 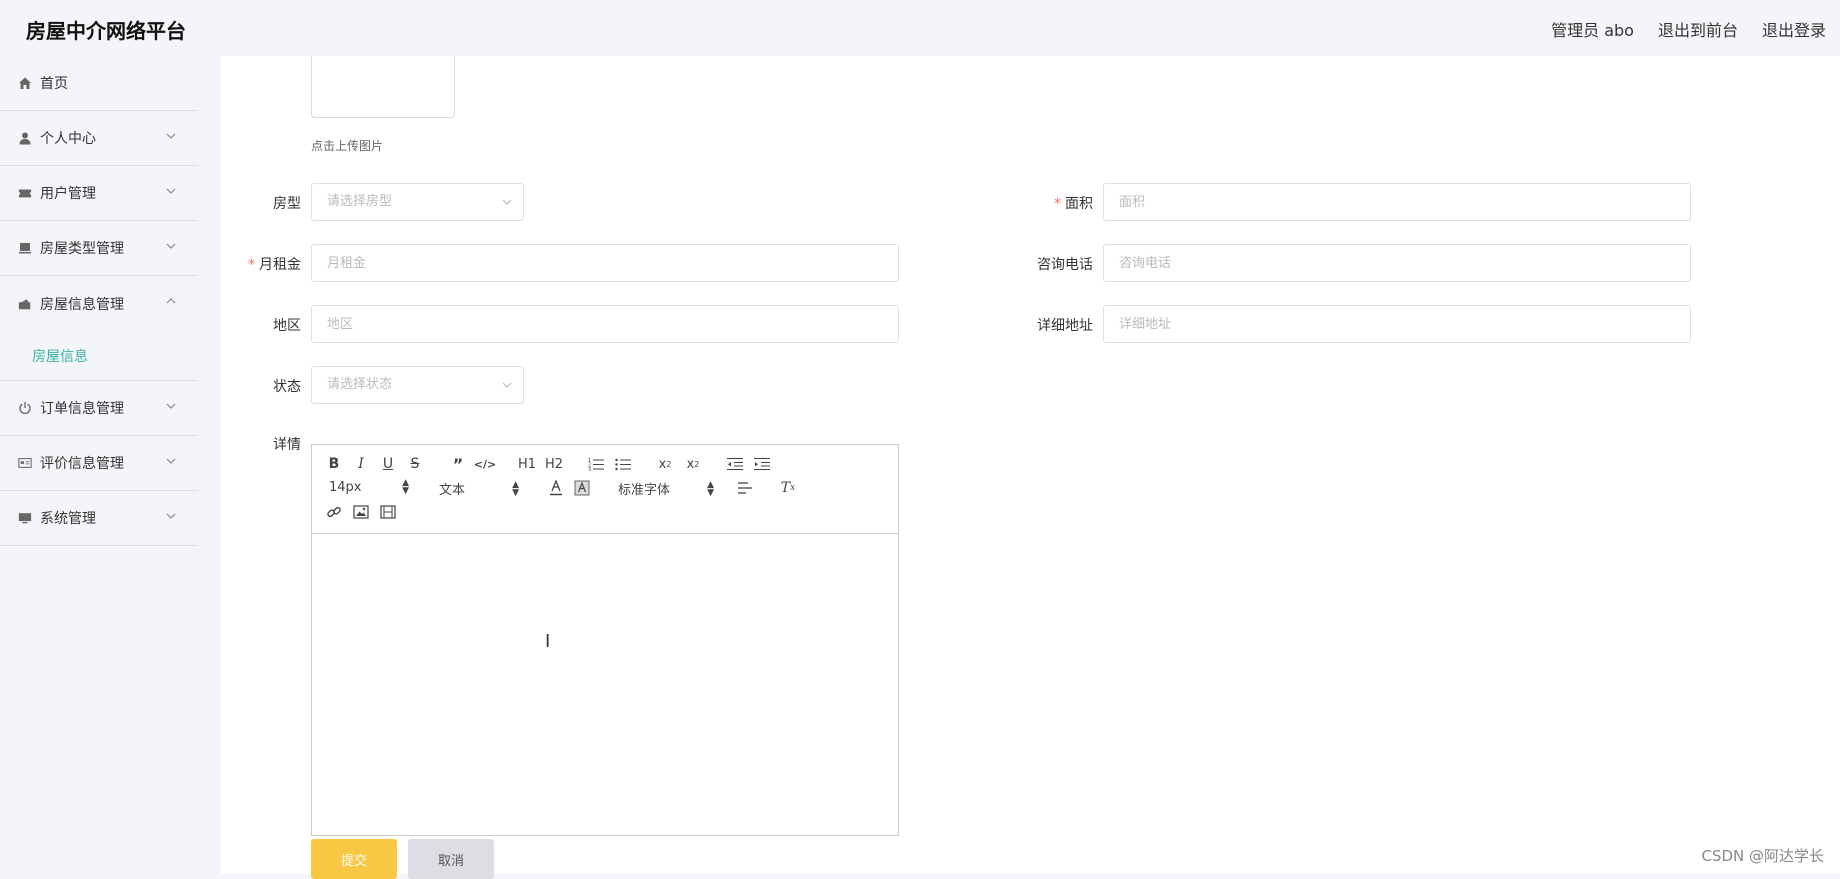 What do you see at coordinates (334, 464) in the screenshot?
I see `bold-icon: B` at bounding box center [334, 464].